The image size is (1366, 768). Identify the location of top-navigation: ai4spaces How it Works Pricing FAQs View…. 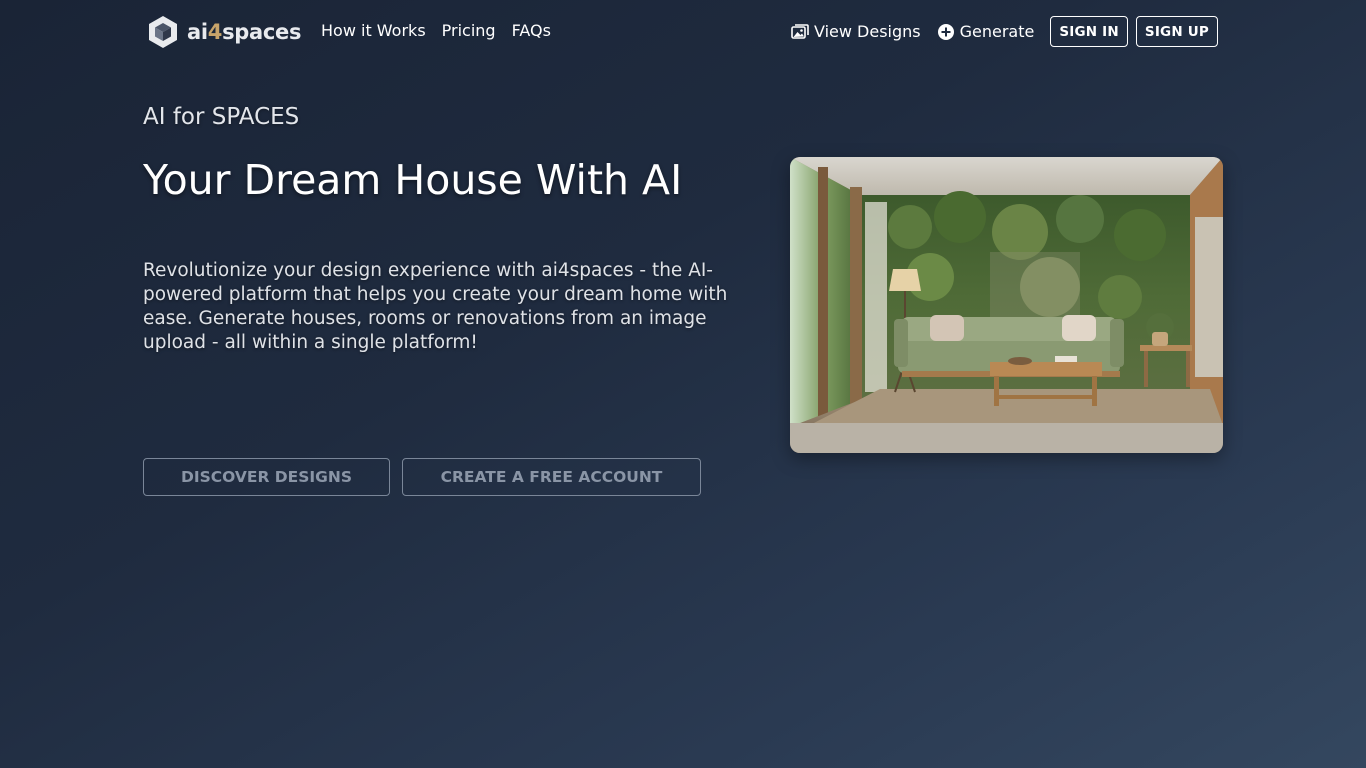
(683, 32).